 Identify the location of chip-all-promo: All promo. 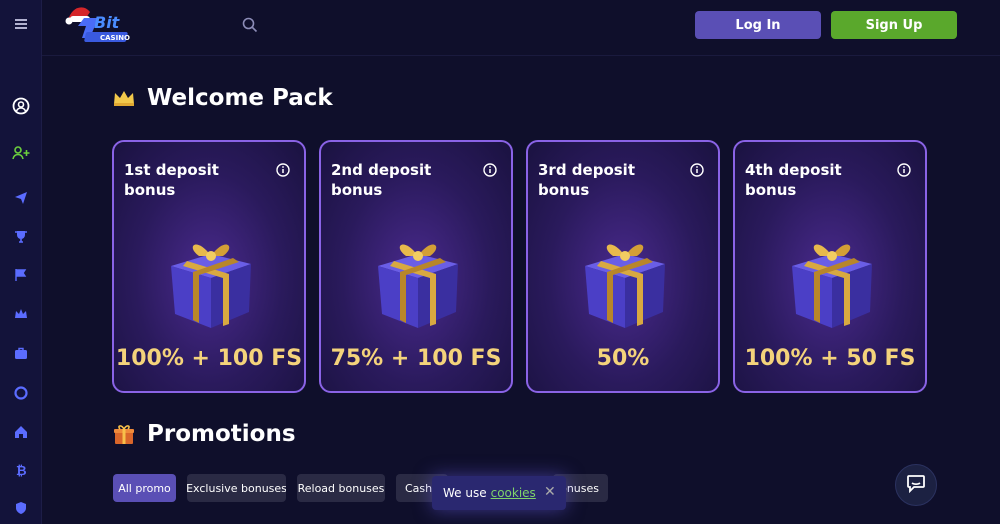
(144, 488).